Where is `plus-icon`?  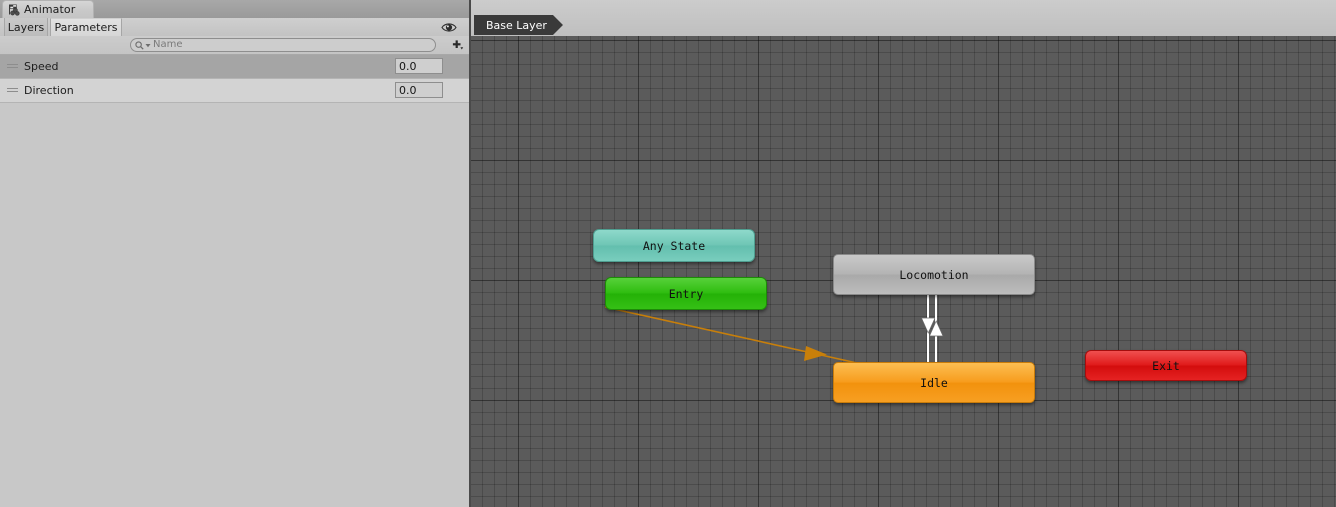
plus-icon is located at coordinates (457, 45).